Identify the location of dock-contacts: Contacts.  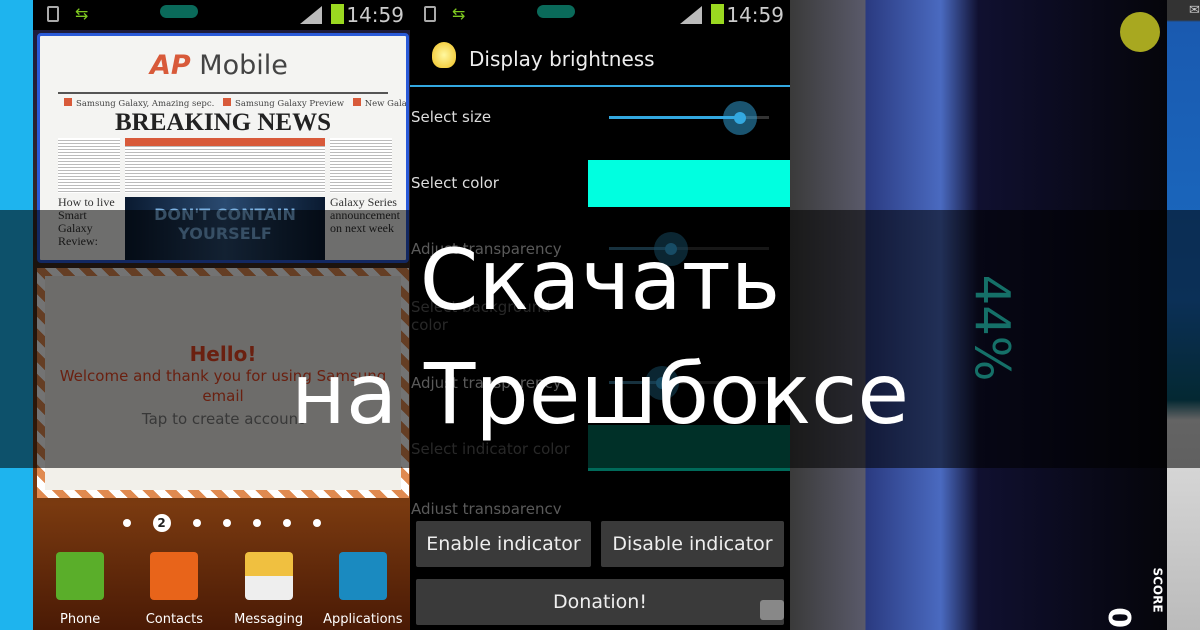
(174, 589).